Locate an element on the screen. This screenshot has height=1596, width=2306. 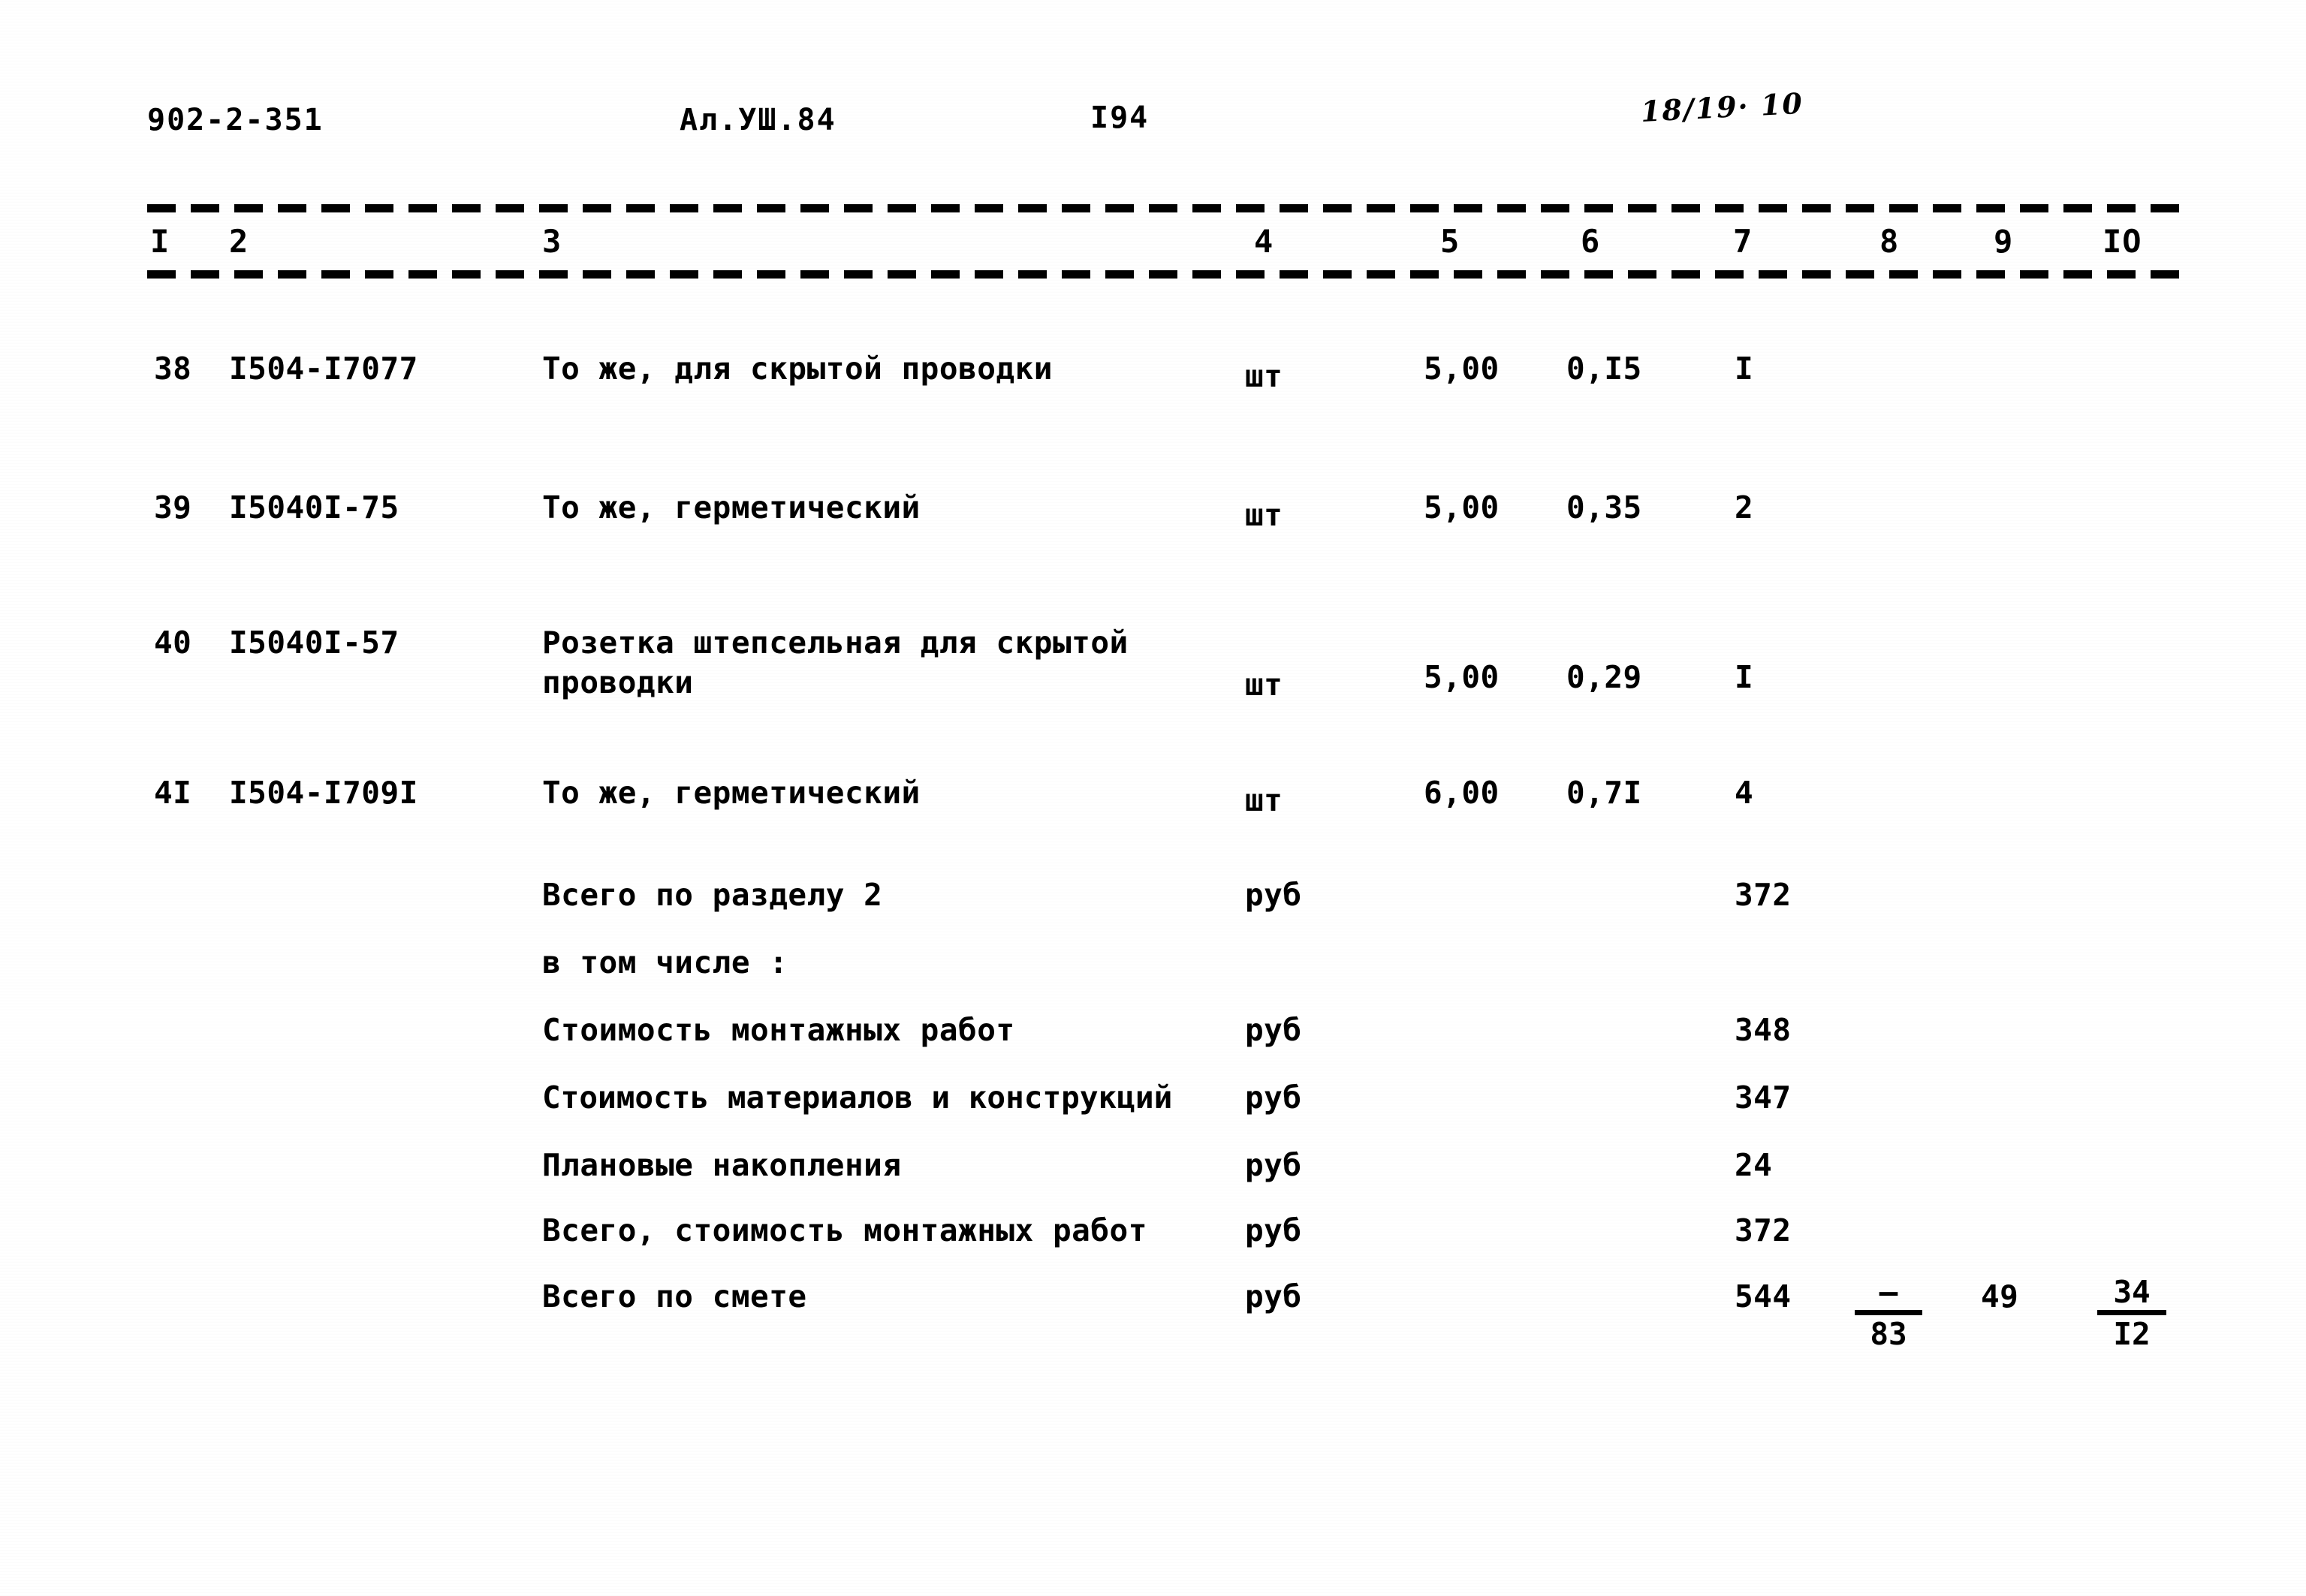
summary-label: в том числе : is located at coordinates (665, 962).